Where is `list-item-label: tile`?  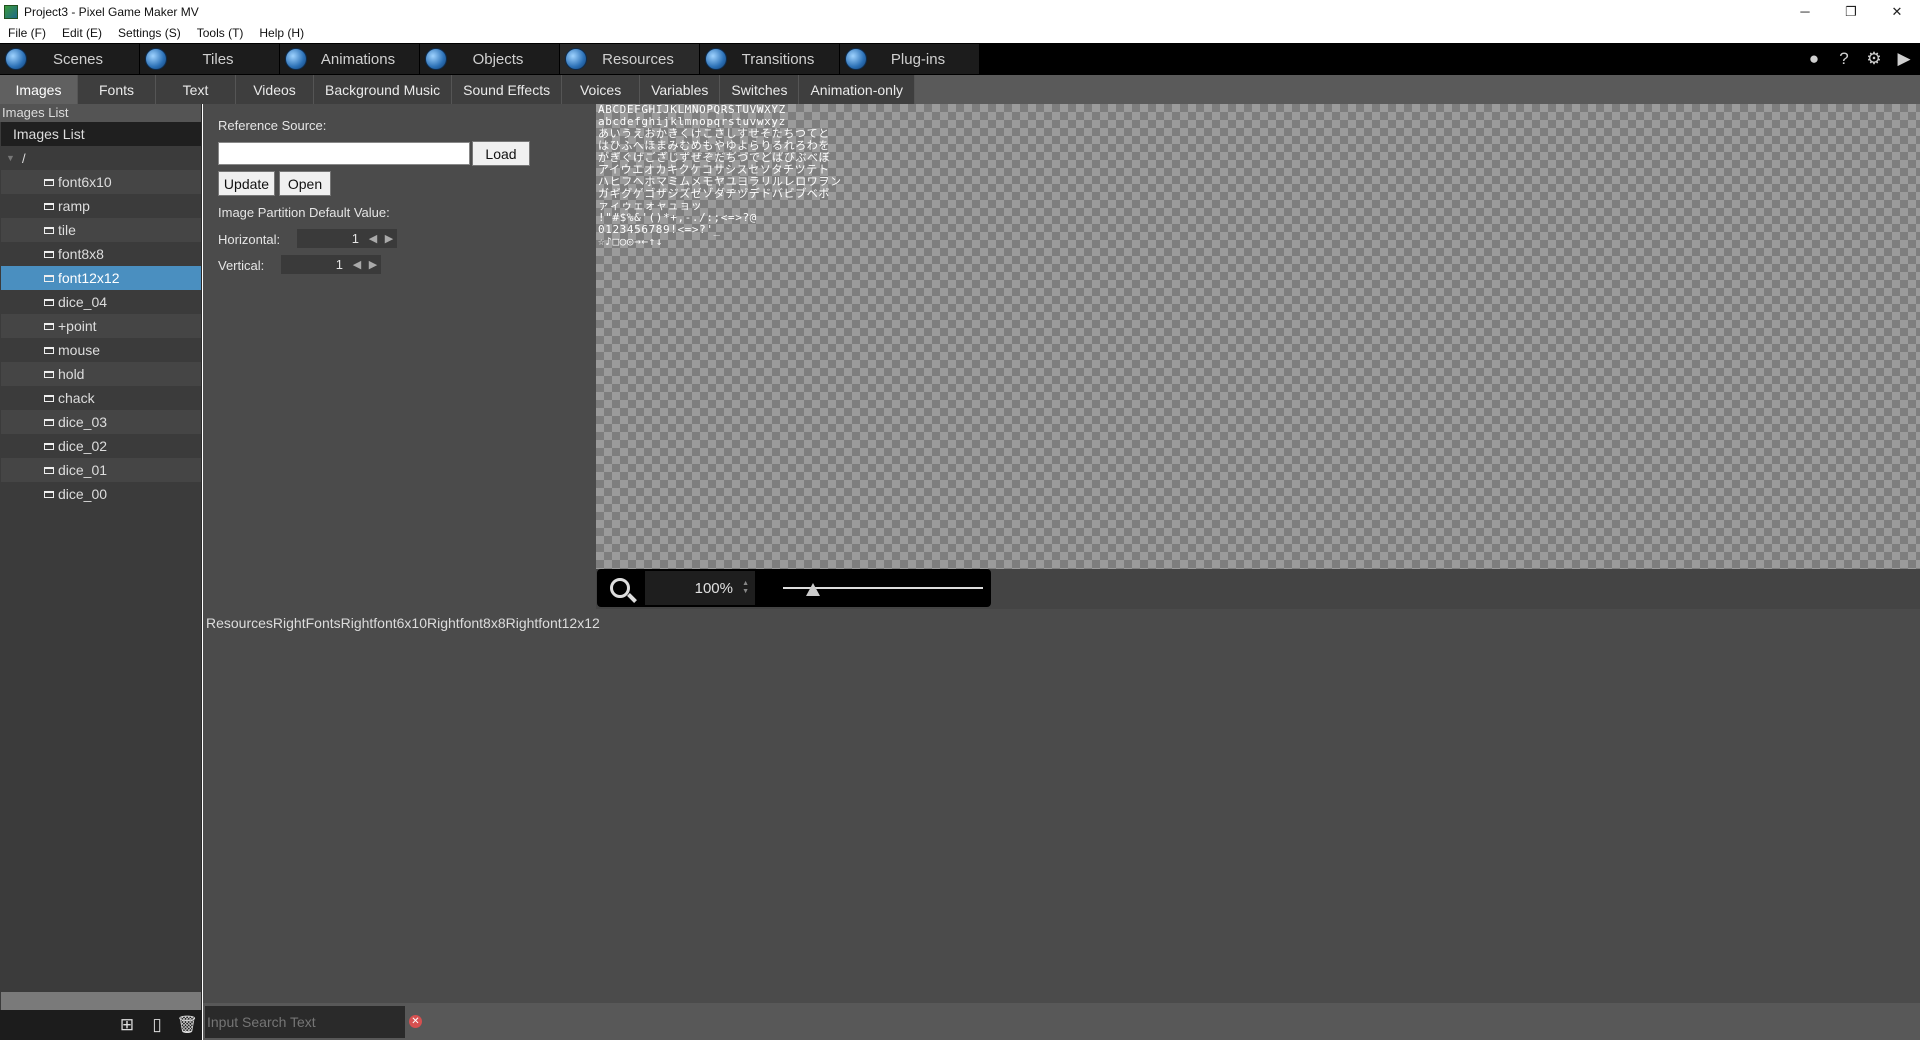 list-item-label: tile is located at coordinates (67, 230).